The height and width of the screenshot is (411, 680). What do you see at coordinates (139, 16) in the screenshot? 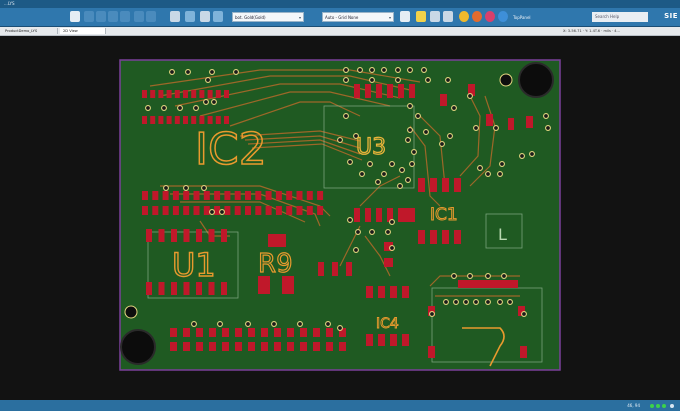
I see `undo-icon` at bounding box center [139, 16].